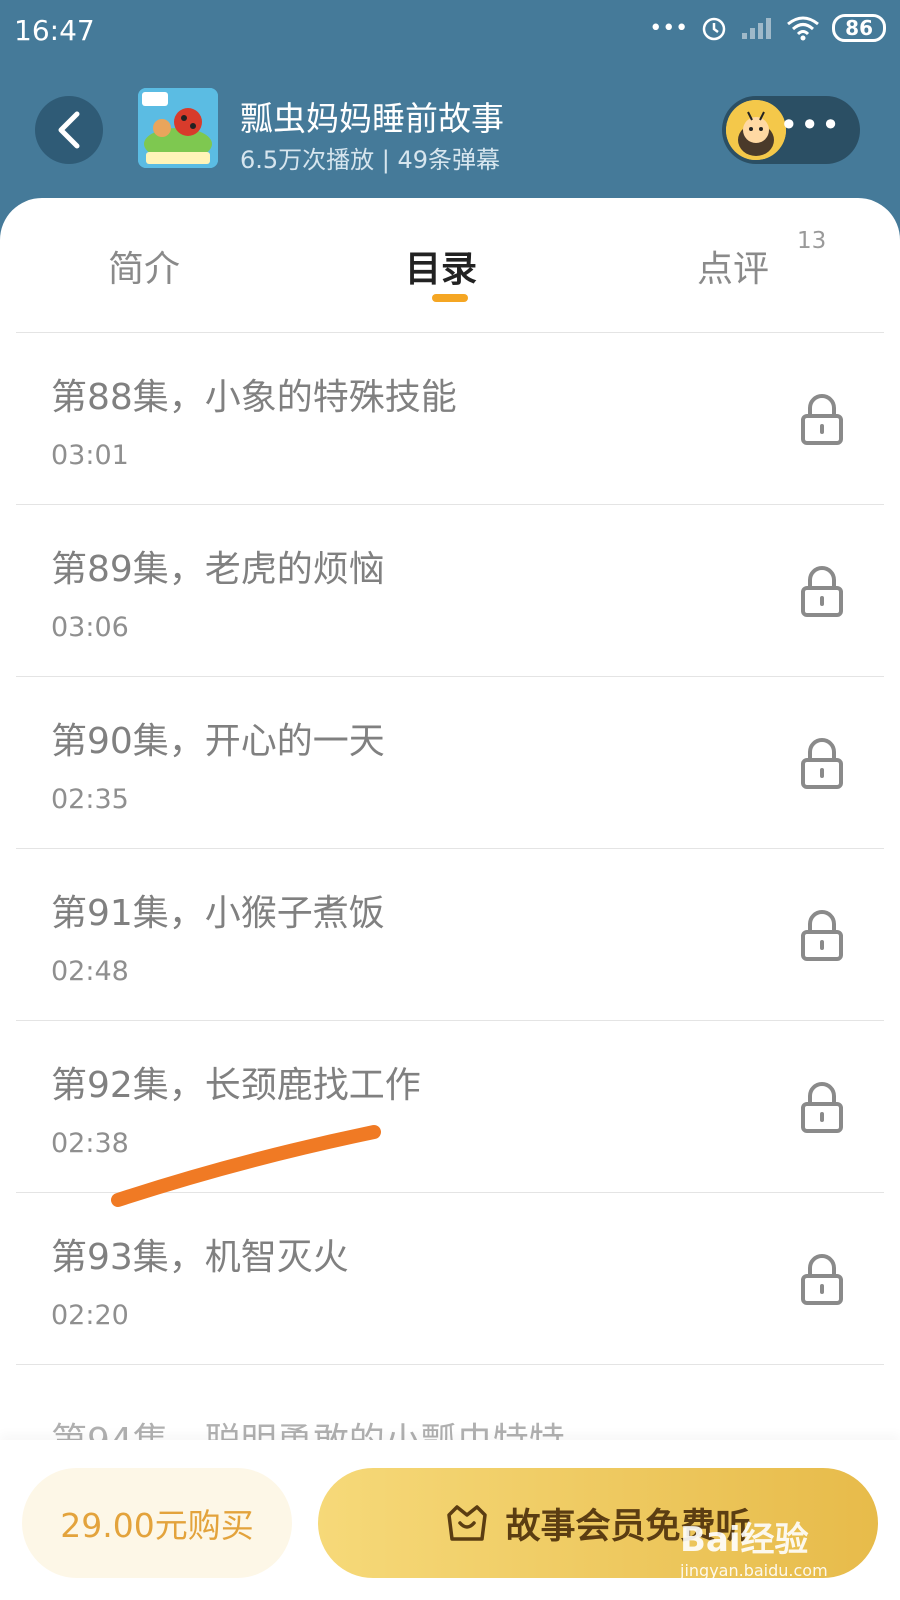 The image size is (900, 1600). I want to click on watermark-main: Bai经验, so click(744, 1540).